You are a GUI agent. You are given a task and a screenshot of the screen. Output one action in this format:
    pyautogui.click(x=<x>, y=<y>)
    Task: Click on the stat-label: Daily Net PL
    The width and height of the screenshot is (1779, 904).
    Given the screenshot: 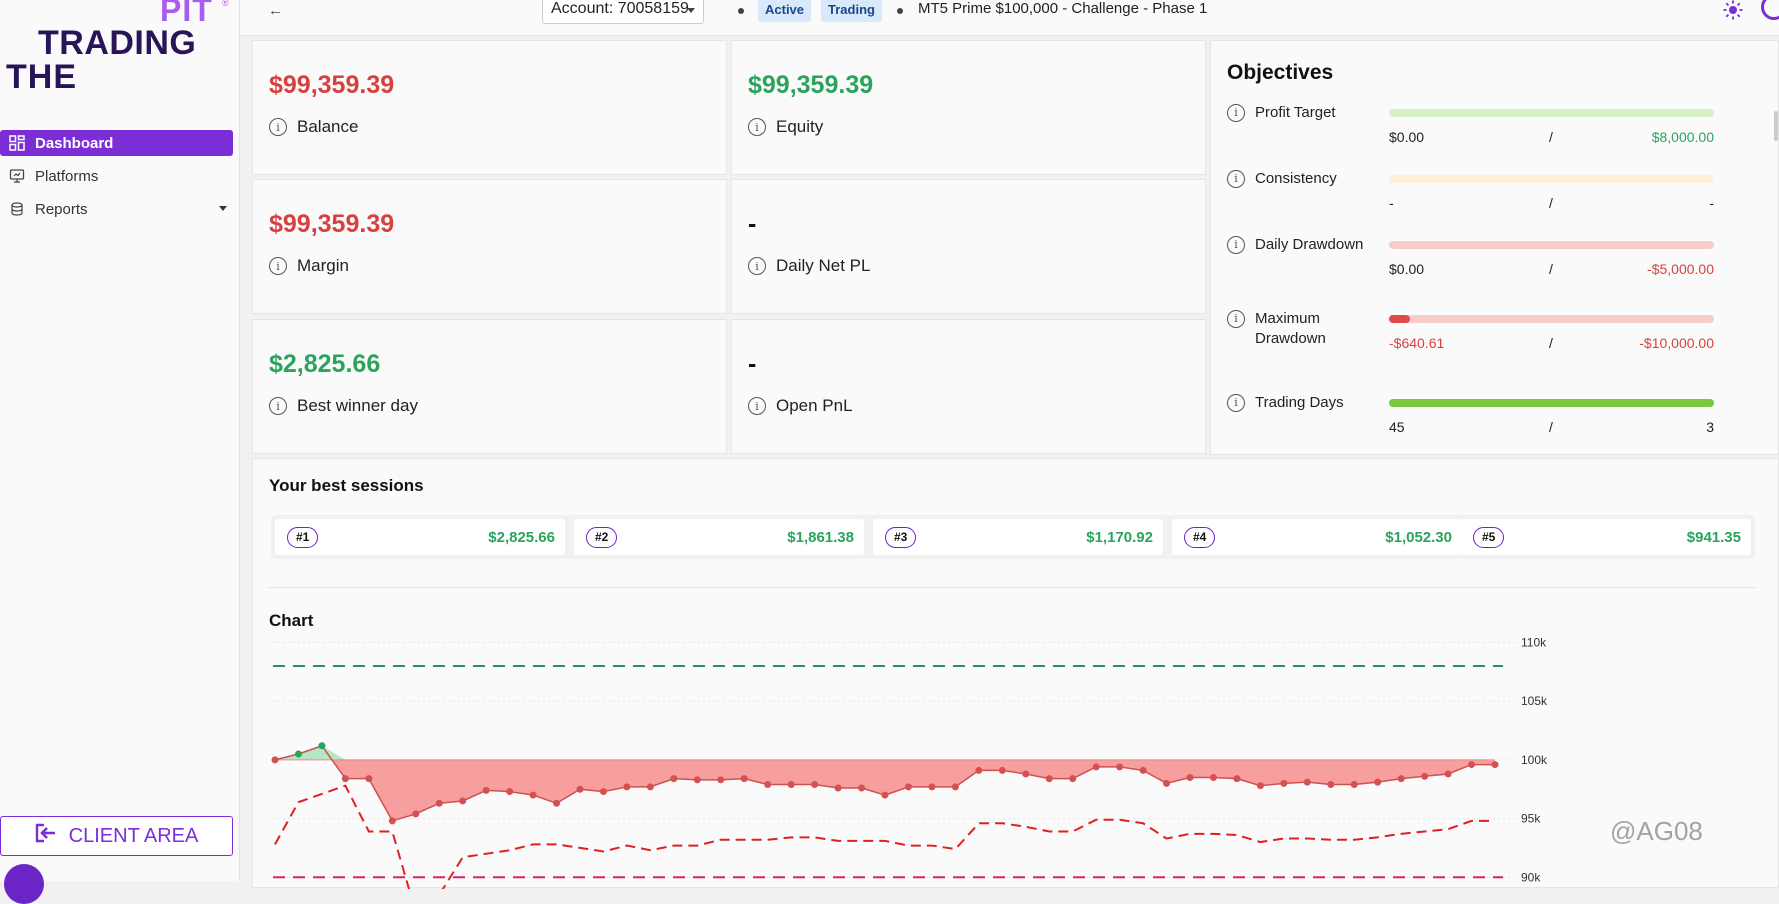 What is the action you would take?
    pyautogui.click(x=823, y=265)
    